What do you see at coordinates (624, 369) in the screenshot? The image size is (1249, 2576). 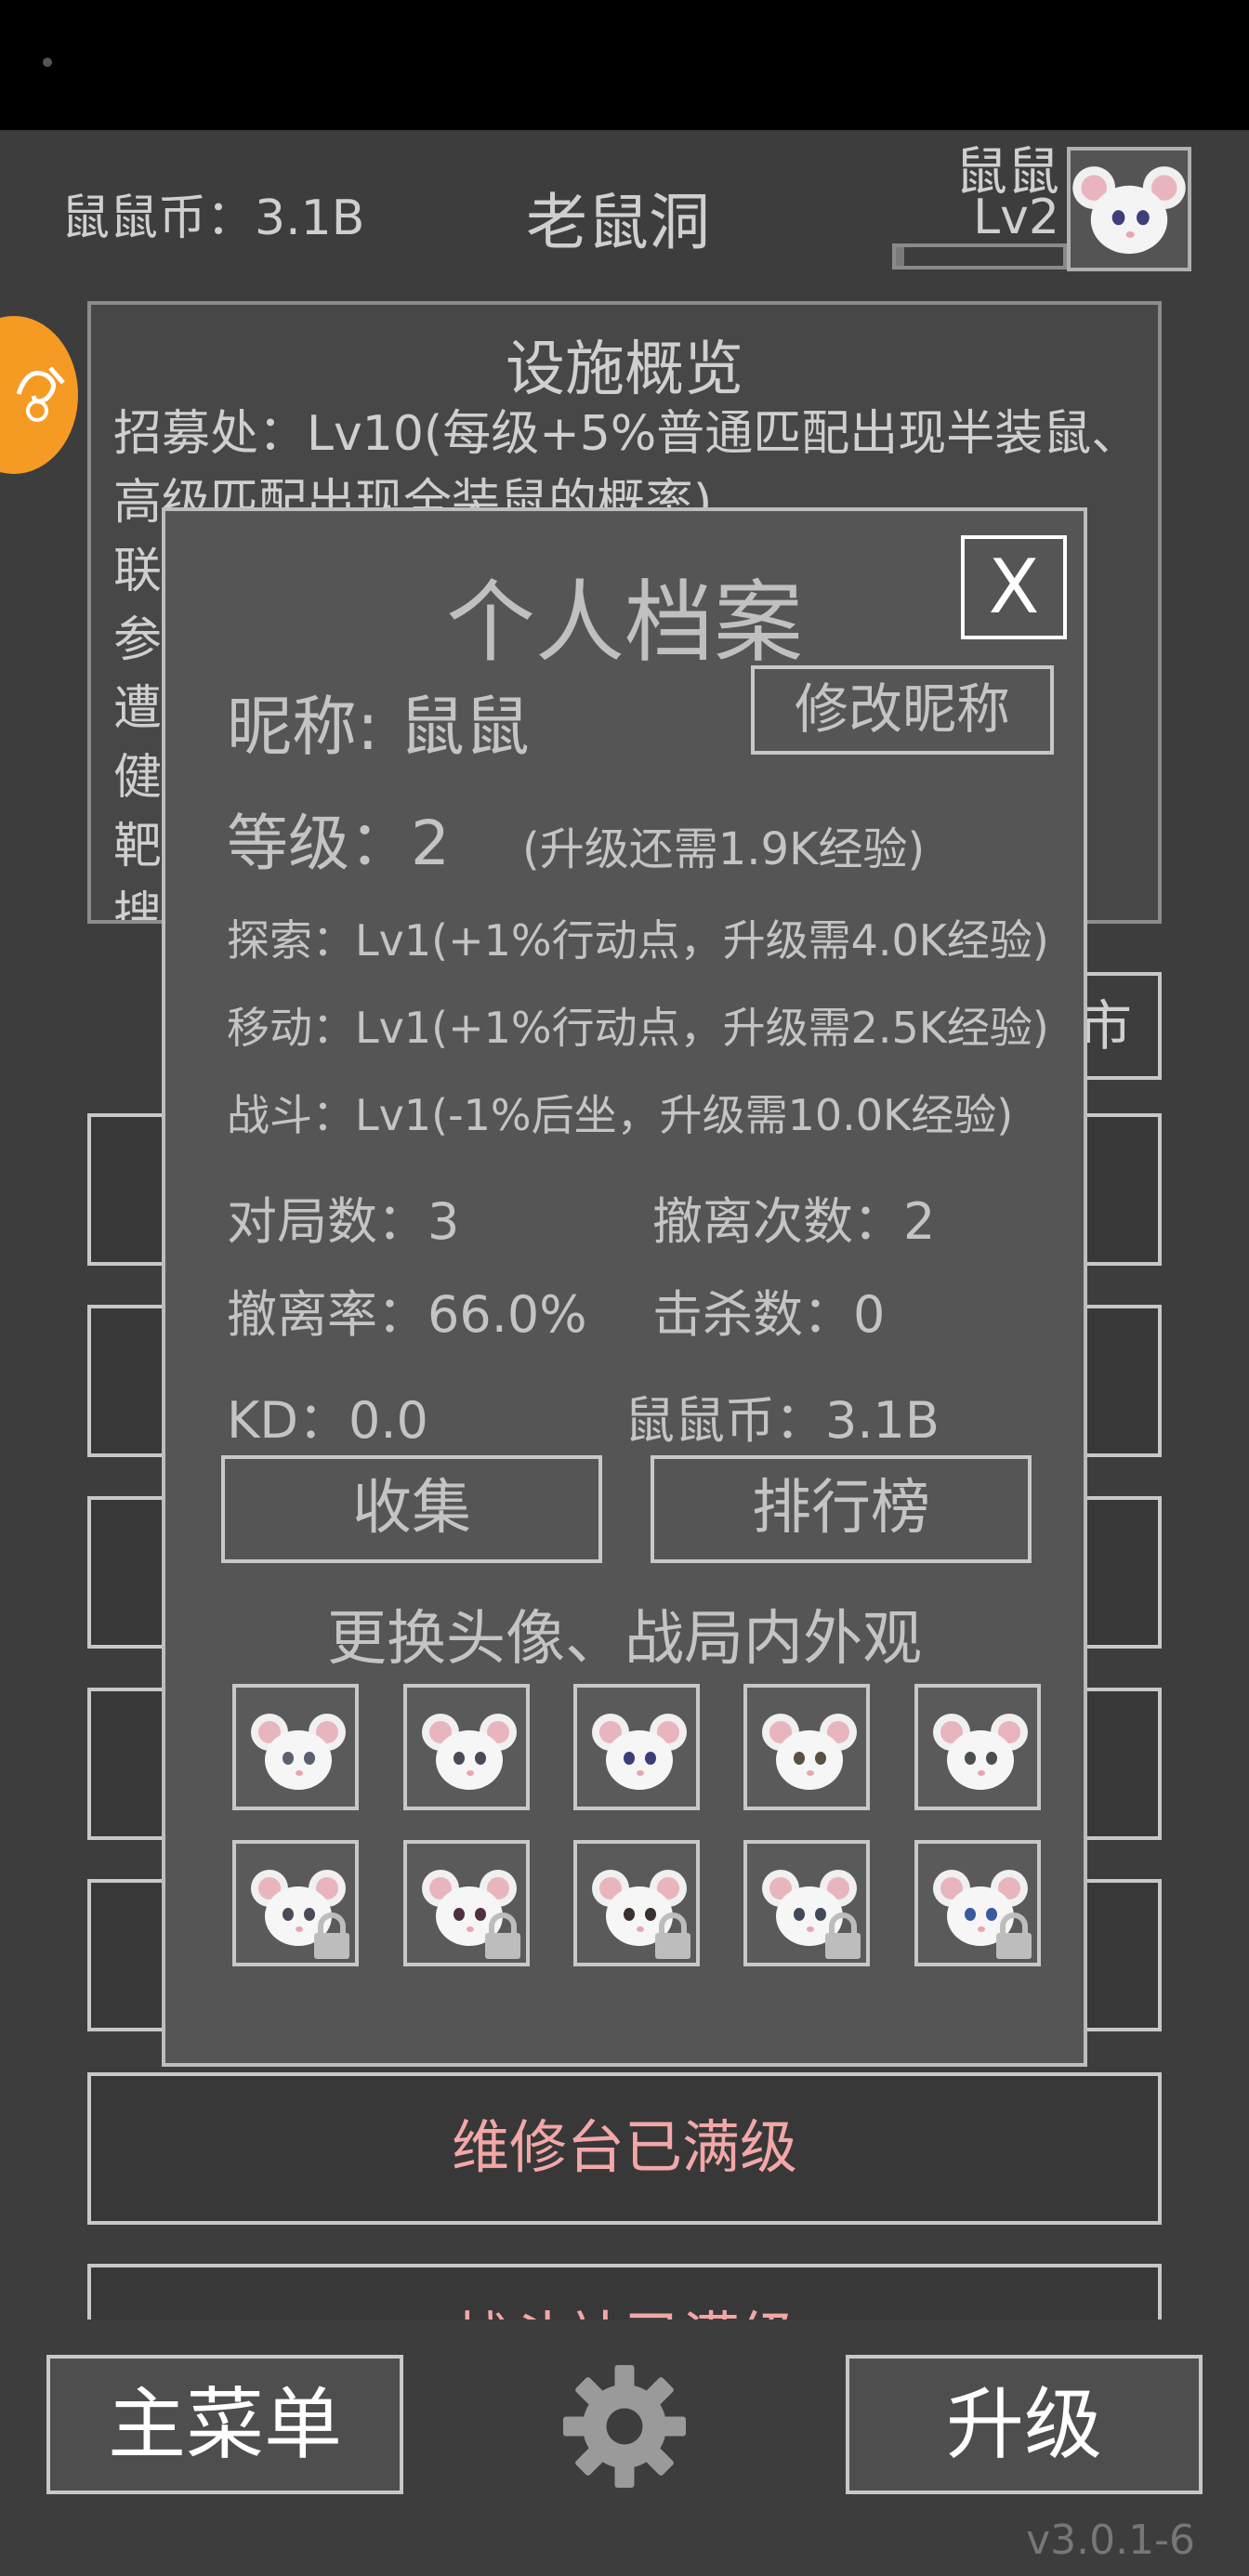 I see `facilities-title: 设施概览` at bounding box center [624, 369].